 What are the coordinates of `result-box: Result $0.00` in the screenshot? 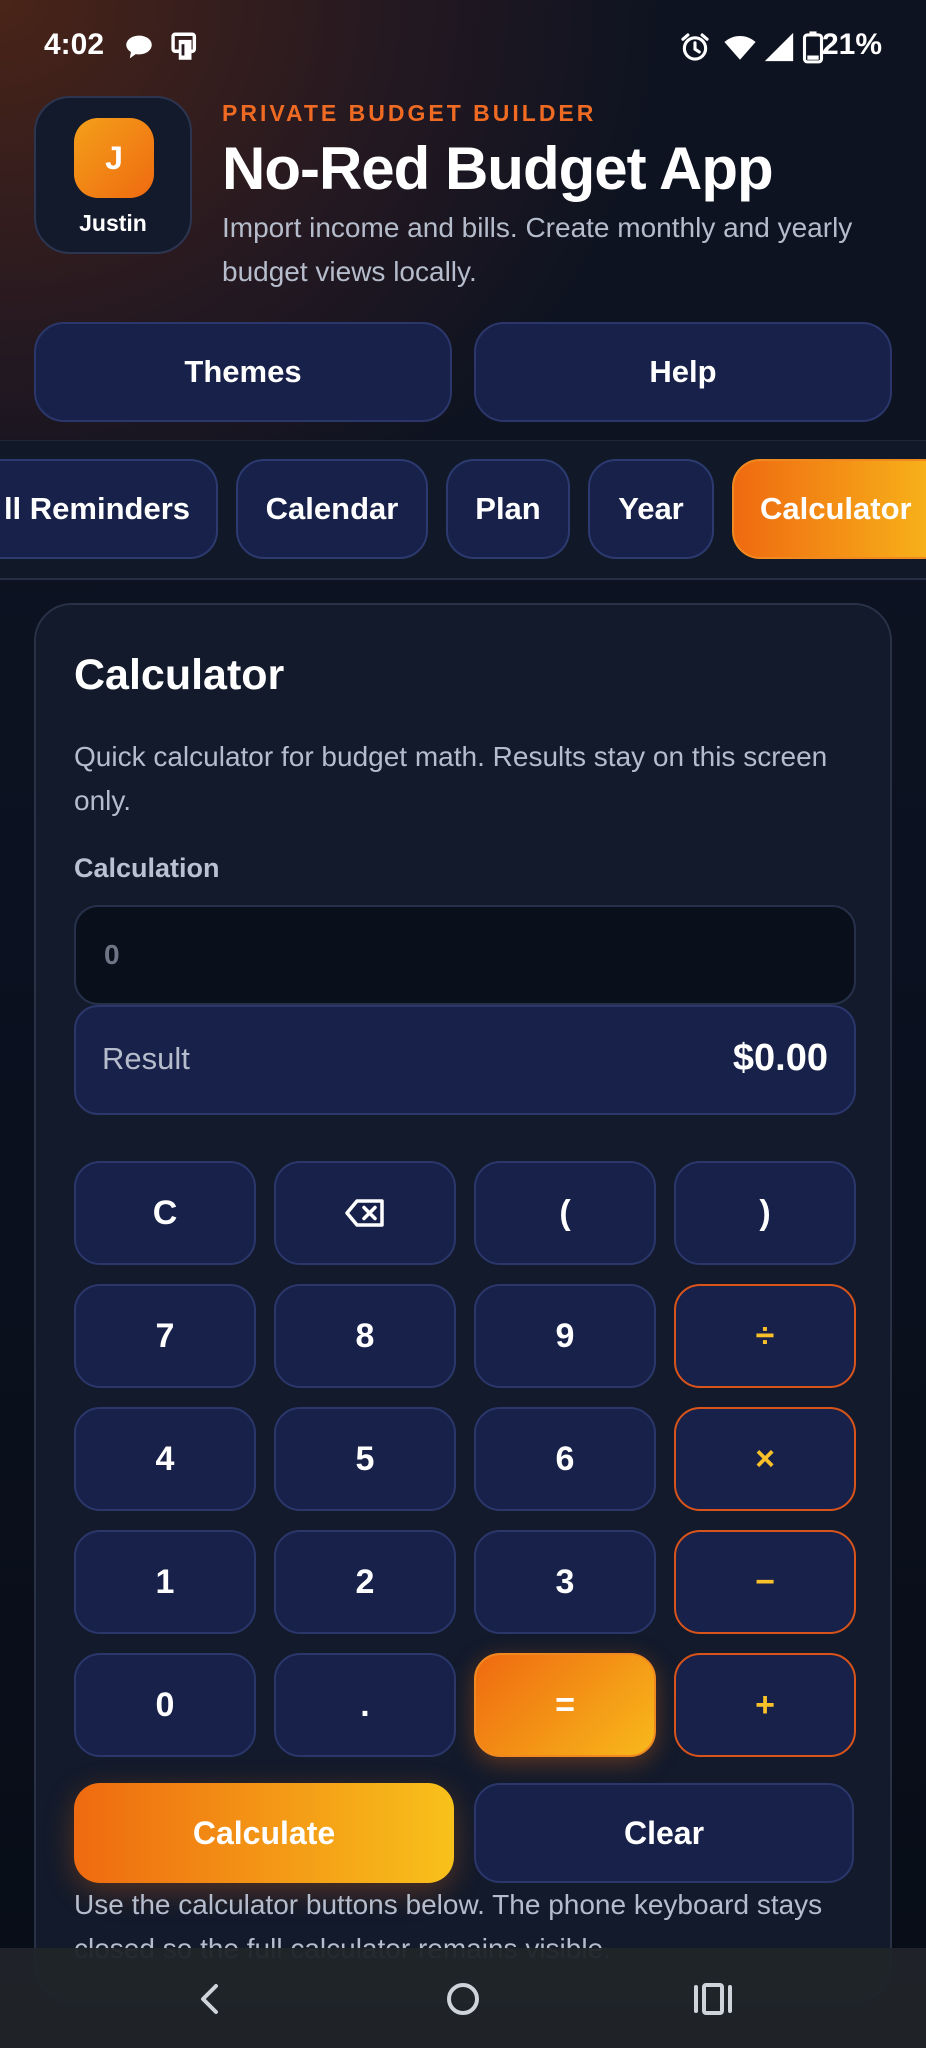 It's located at (465, 1060).